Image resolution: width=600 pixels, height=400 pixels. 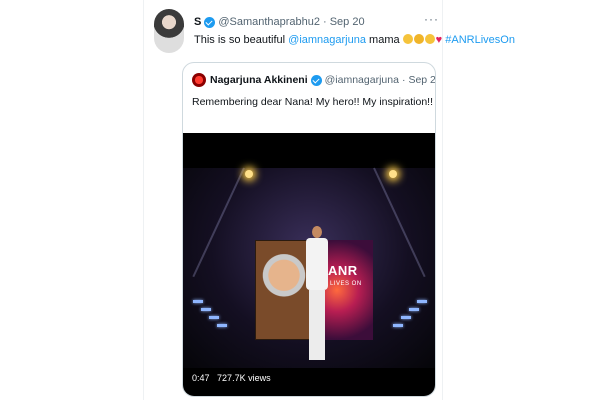 I want to click on mention-link: @iamnagarjuna, so click(x=327, y=40).